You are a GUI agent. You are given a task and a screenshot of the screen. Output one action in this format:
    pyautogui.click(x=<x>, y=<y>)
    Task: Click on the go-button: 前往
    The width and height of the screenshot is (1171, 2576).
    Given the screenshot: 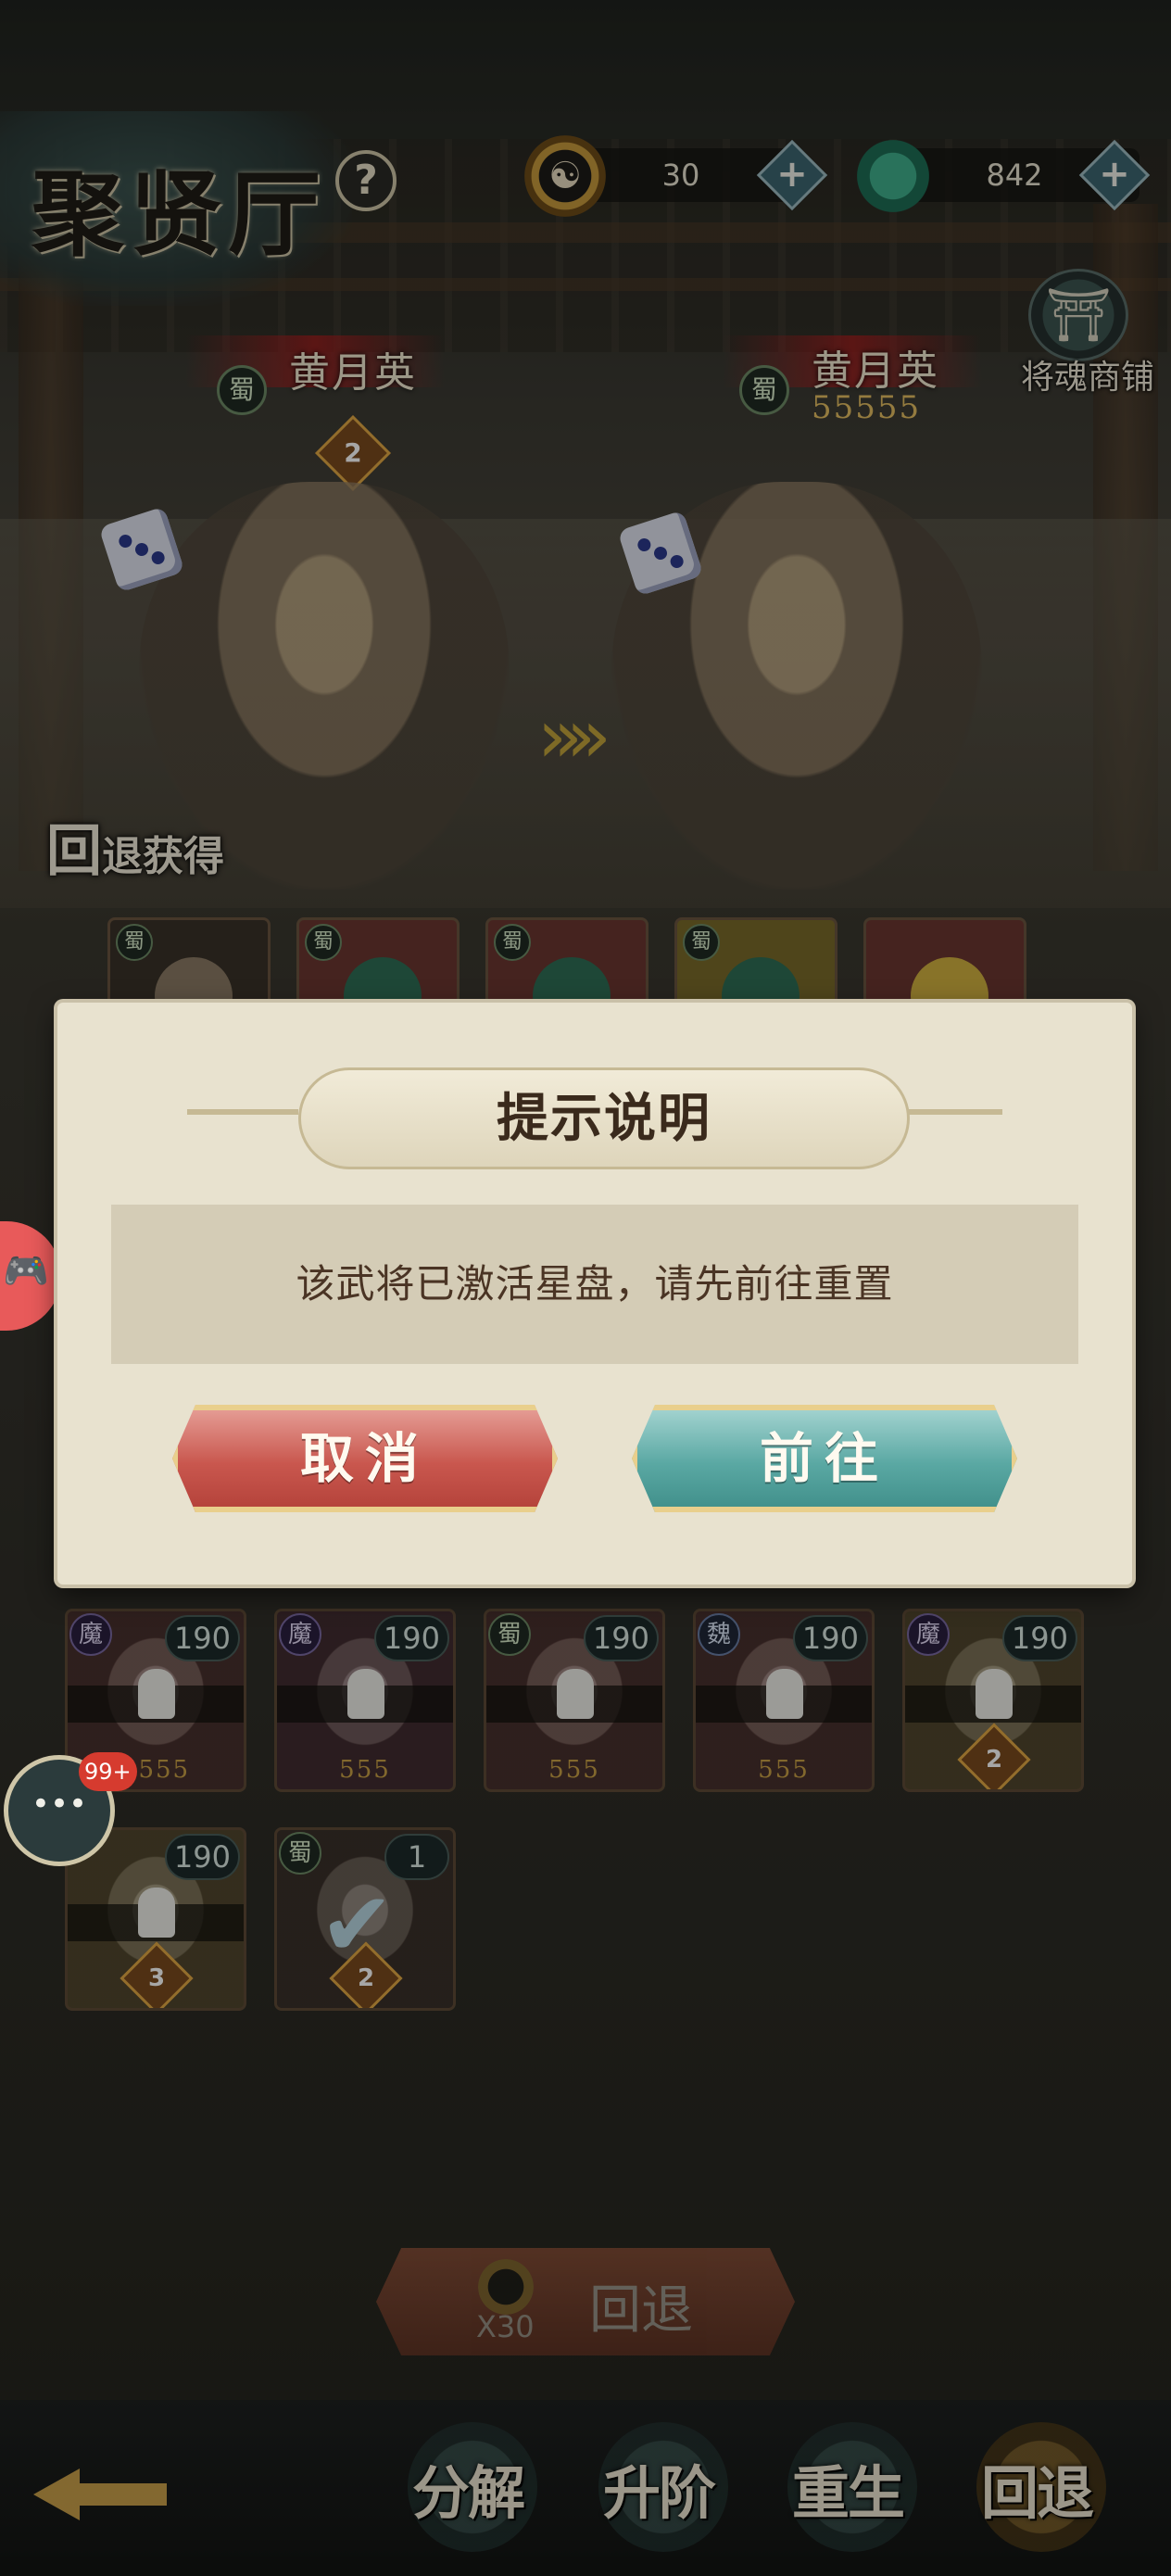 What is the action you would take?
    pyautogui.click(x=825, y=1459)
    